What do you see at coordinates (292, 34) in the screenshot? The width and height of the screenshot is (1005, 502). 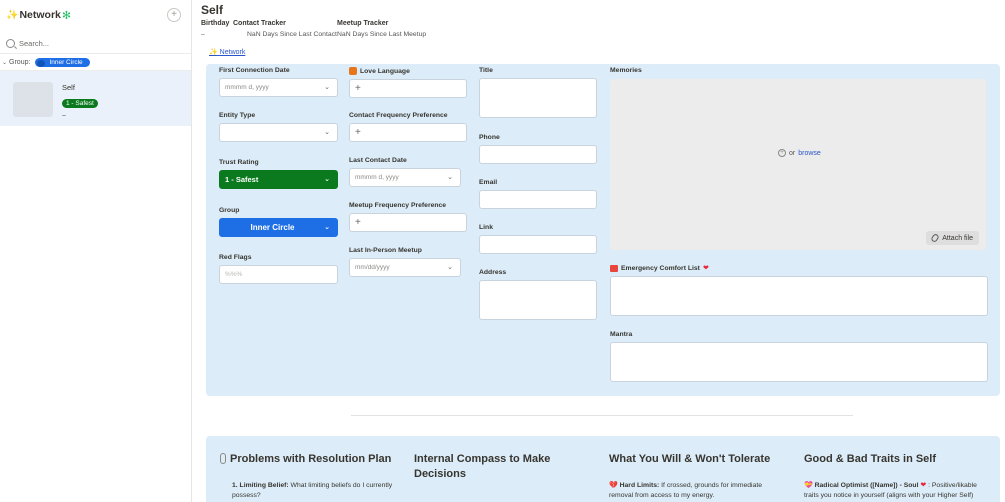 I see `prop-value: NaN Days Since Last Contact` at bounding box center [292, 34].